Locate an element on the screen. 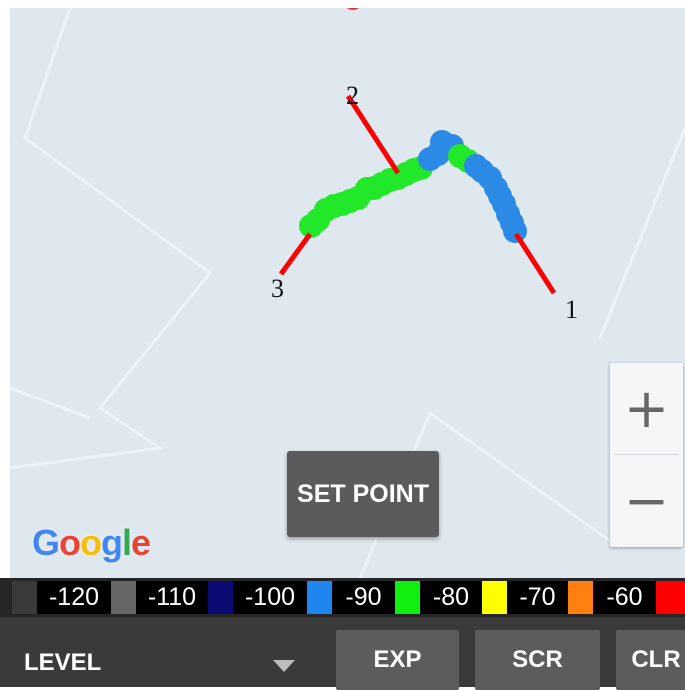 Image resolution: width=685 pixels, height=690 pixels. bottom-toolbar: LEVEL EXP SCR CLR is located at coordinates (342, 653).